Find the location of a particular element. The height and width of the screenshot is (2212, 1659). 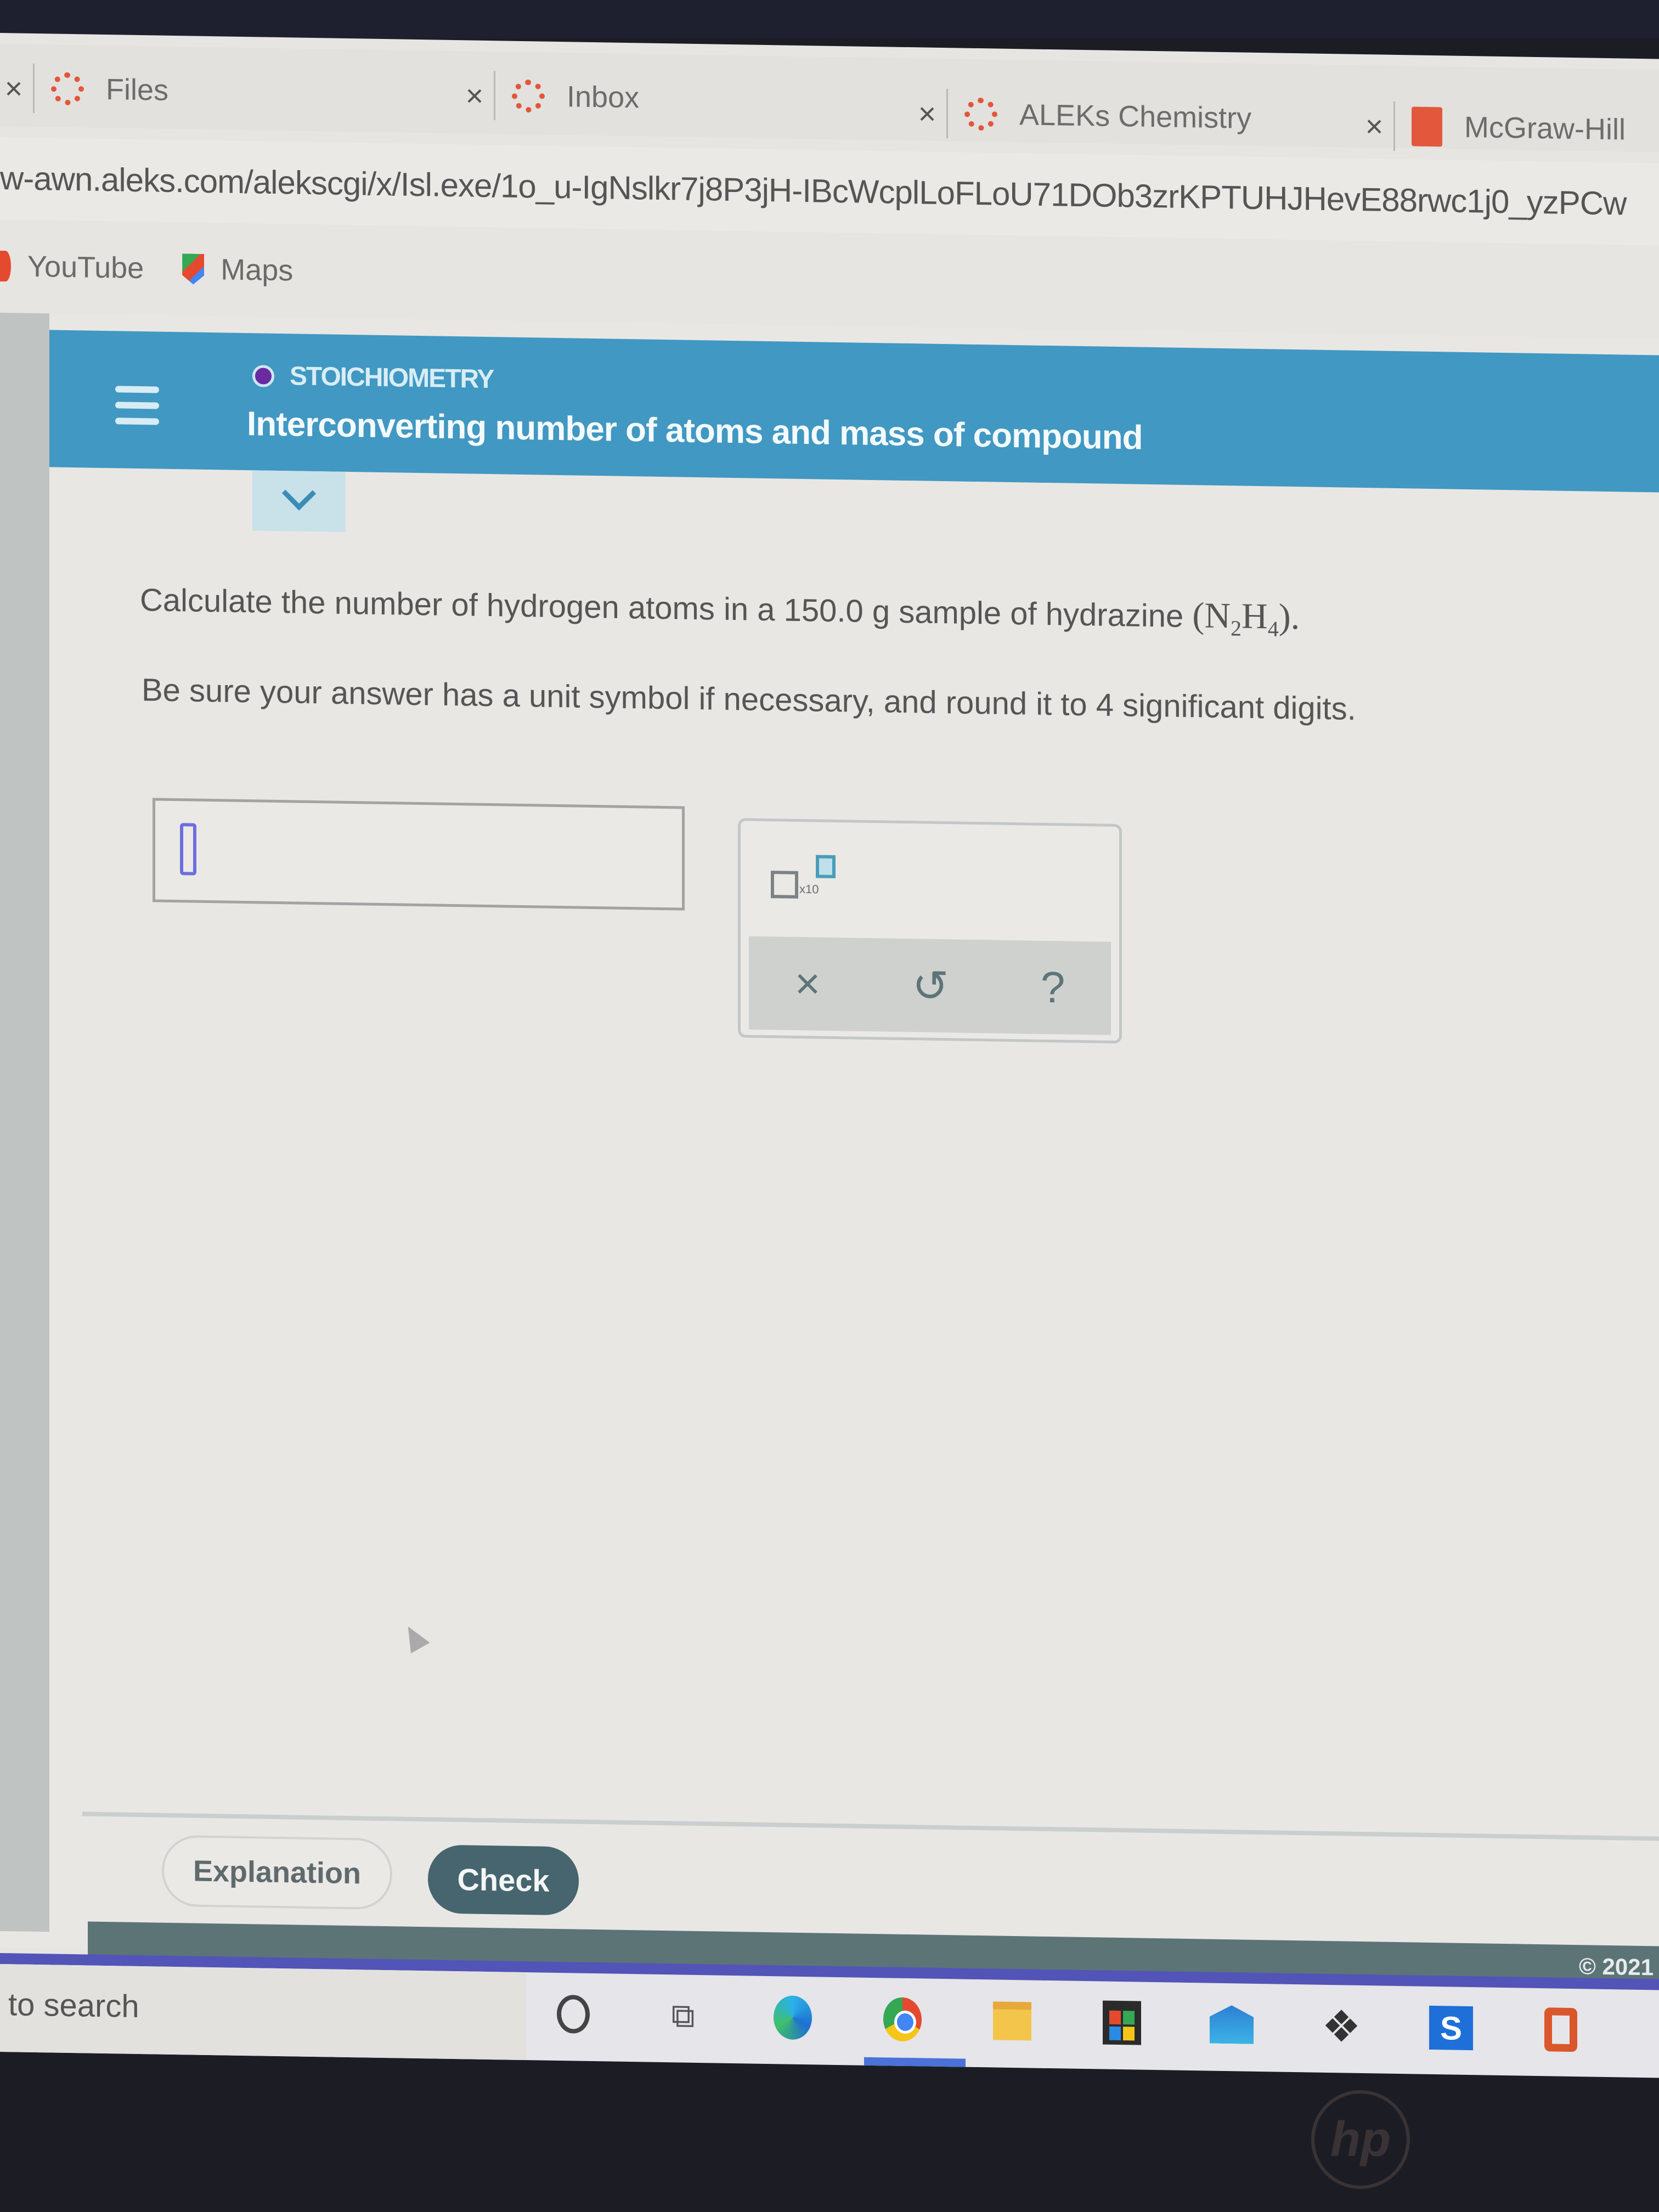

bookmark-label: Maps is located at coordinates (257, 270).